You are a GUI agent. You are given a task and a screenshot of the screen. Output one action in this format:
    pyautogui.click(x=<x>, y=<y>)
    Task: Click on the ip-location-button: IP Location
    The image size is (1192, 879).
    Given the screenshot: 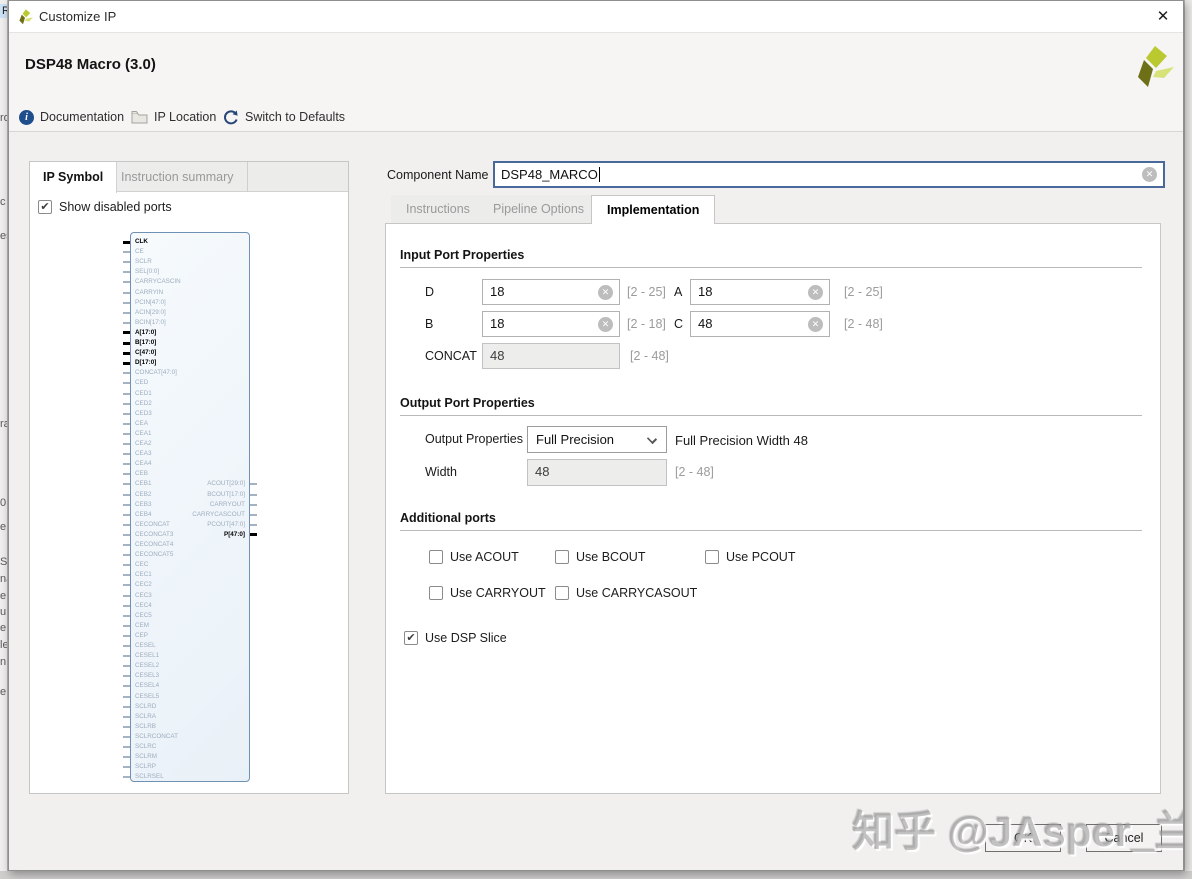 What is the action you would take?
    pyautogui.click(x=173, y=117)
    